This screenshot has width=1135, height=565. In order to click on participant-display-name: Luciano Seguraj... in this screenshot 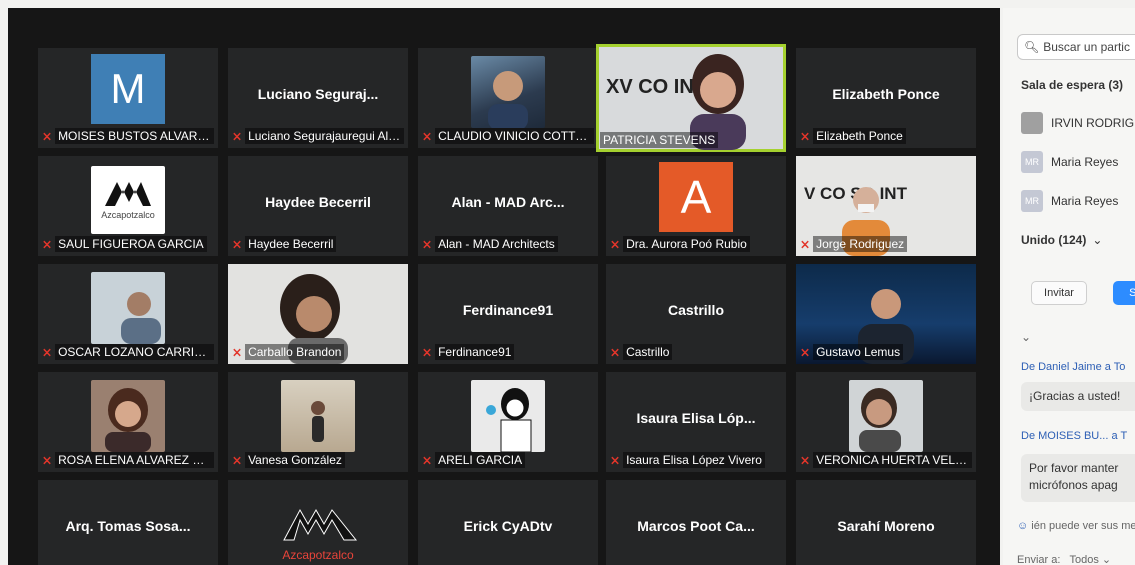, I will do `click(318, 94)`.